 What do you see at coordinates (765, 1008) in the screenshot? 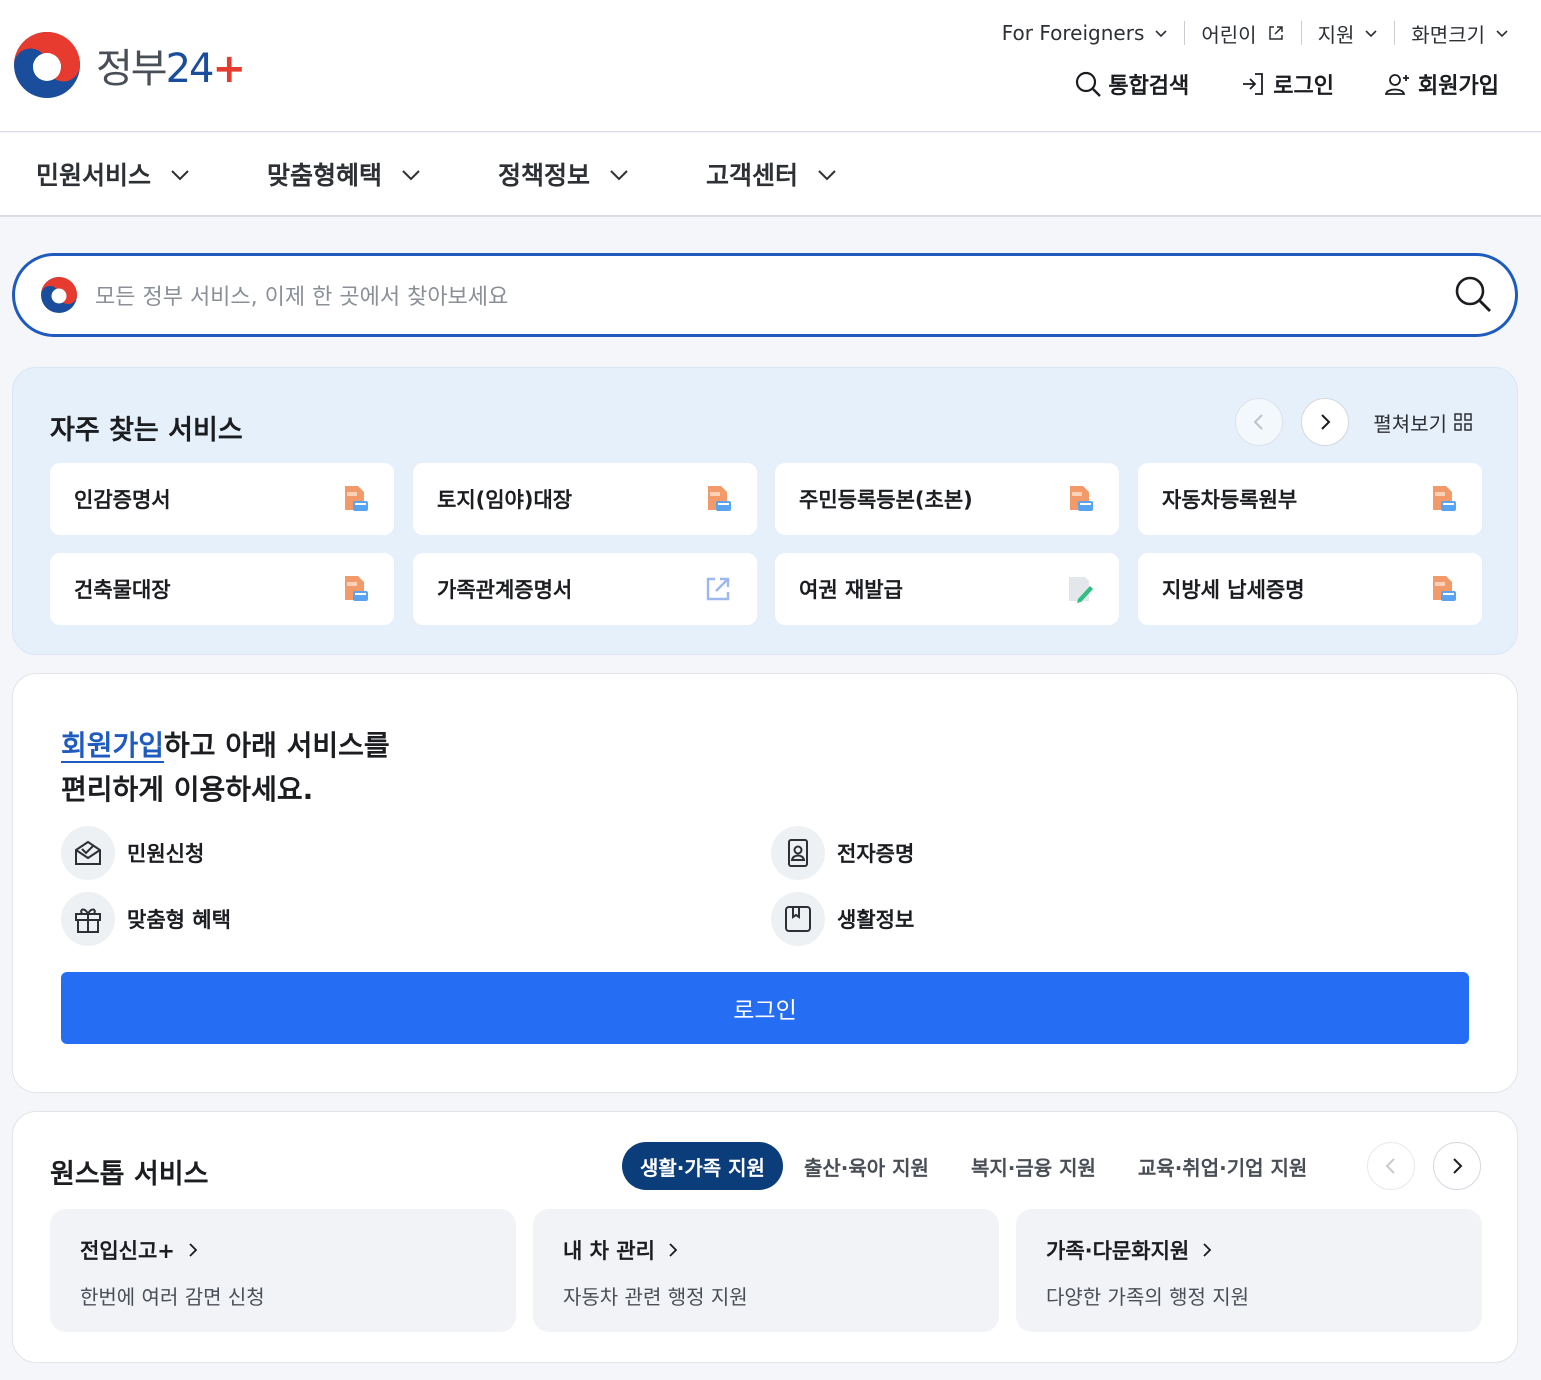
I see `login-button: 로그인` at bounding box center [765, 1008].